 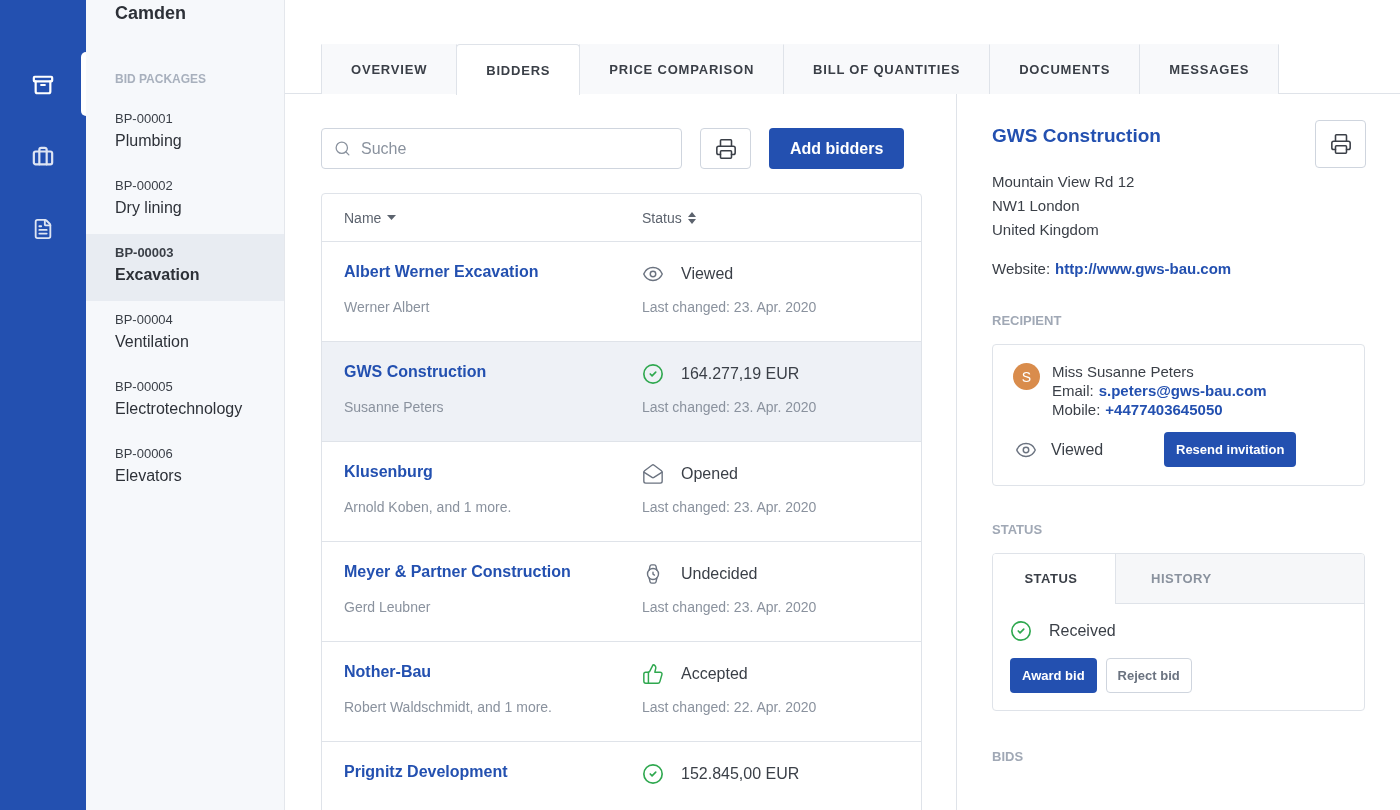 I want to click on status-text: 152.845,00 EUR, so click(x=740, y=774).